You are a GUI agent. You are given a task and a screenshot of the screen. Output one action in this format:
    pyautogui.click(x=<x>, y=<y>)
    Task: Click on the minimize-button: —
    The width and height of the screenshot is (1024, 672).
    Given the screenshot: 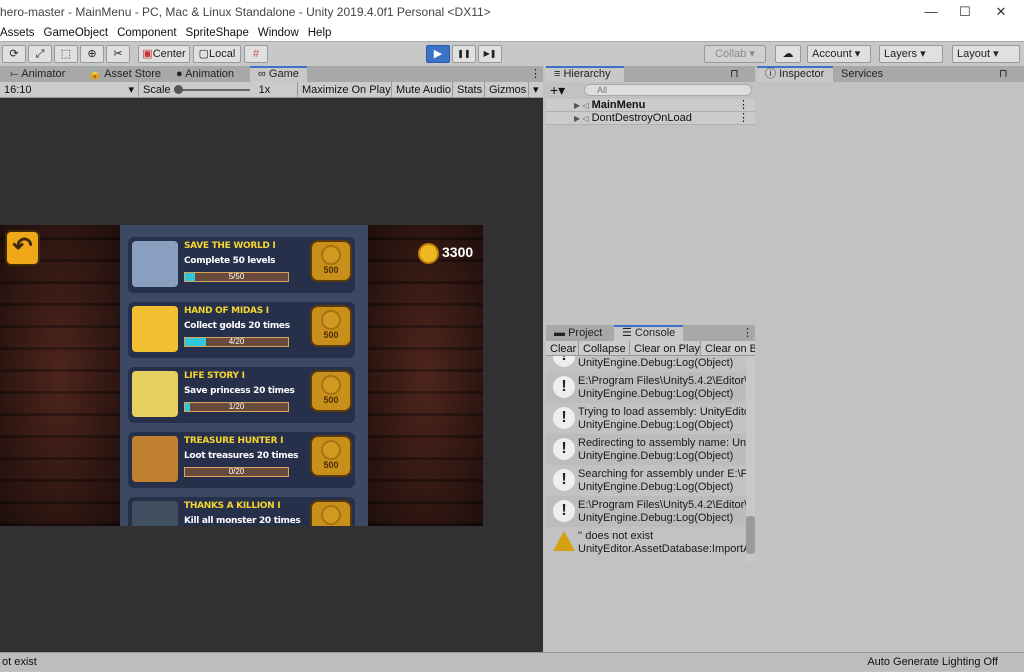 What is the action you would take?
    pyautogui.click(x=931, y=12)
    